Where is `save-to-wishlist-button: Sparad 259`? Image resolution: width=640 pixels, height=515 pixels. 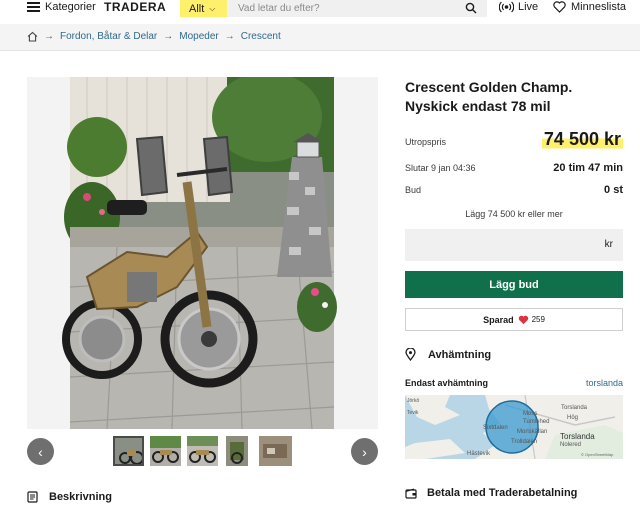 save-to-wishlist-button: Sparad 259 is located at coordinates (514, 319).